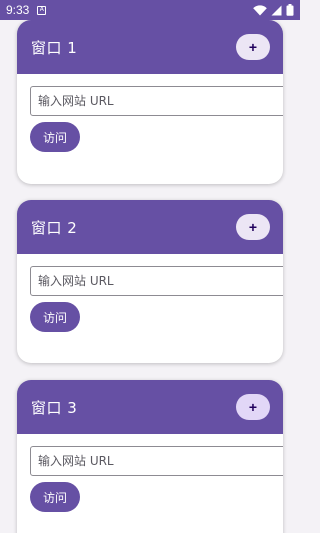 Image resolution: width=320 pixels, height=533 pixels. I want to click on signal-icon, so click(276, 10).